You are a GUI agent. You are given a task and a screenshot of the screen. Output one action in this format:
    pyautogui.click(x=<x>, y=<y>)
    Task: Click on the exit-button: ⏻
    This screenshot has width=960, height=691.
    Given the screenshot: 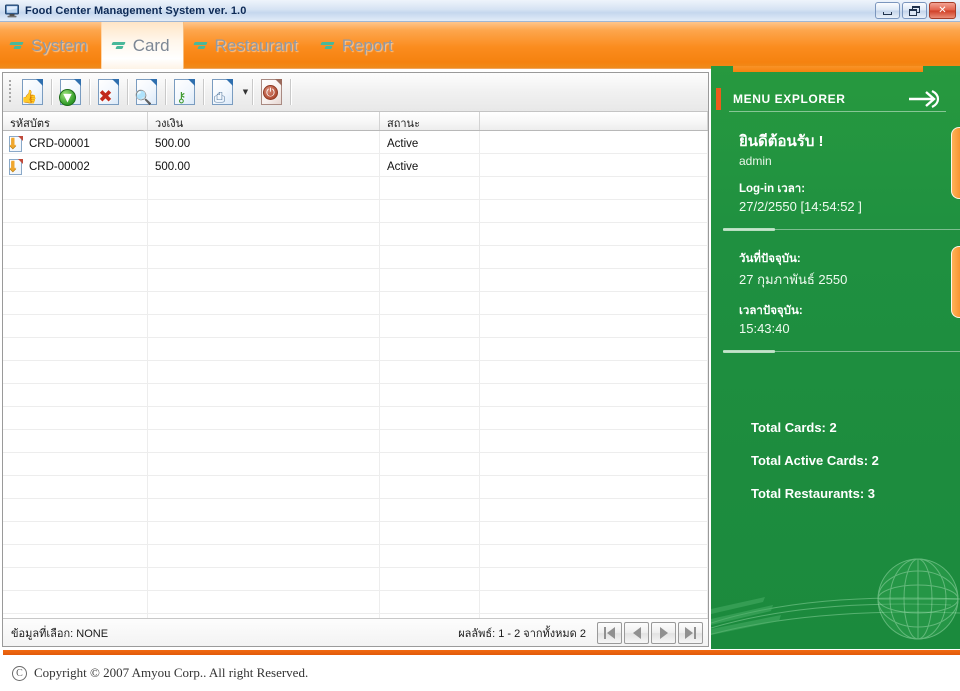 What is the action you would take?
    pyautogui.click(x=272, y=92)
    